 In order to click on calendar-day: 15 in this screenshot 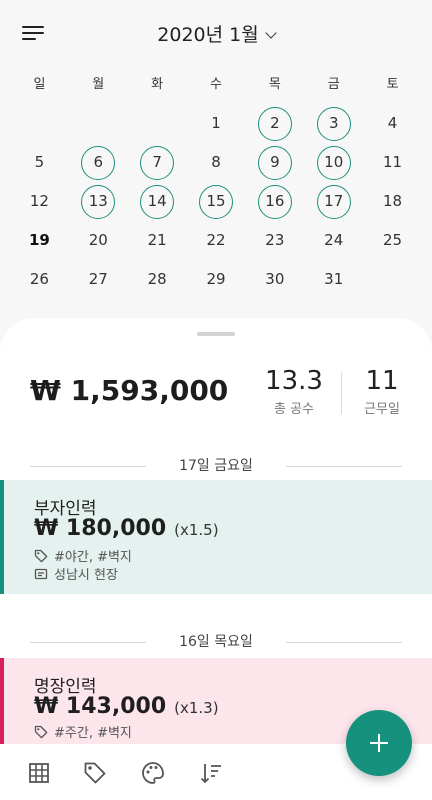, I will do `click(216, 201)`.